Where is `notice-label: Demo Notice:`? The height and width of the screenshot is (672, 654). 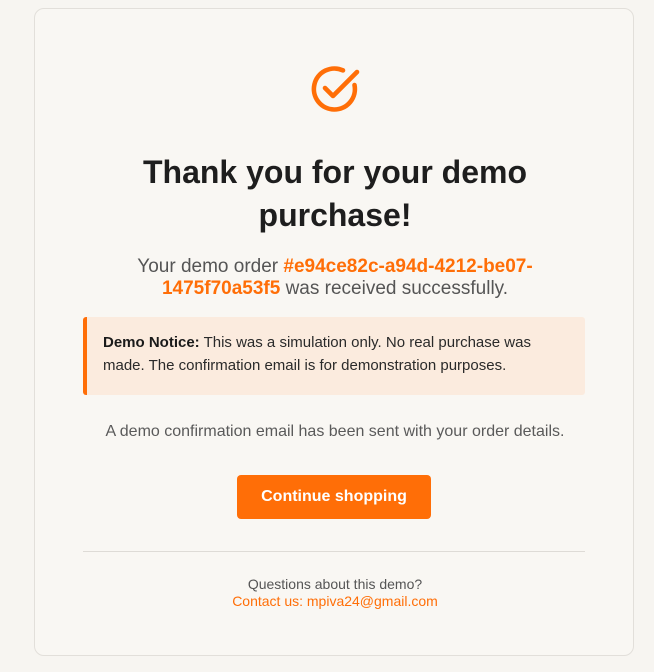
notice-label: Demo Notice: is located at coordinates (151, 342).